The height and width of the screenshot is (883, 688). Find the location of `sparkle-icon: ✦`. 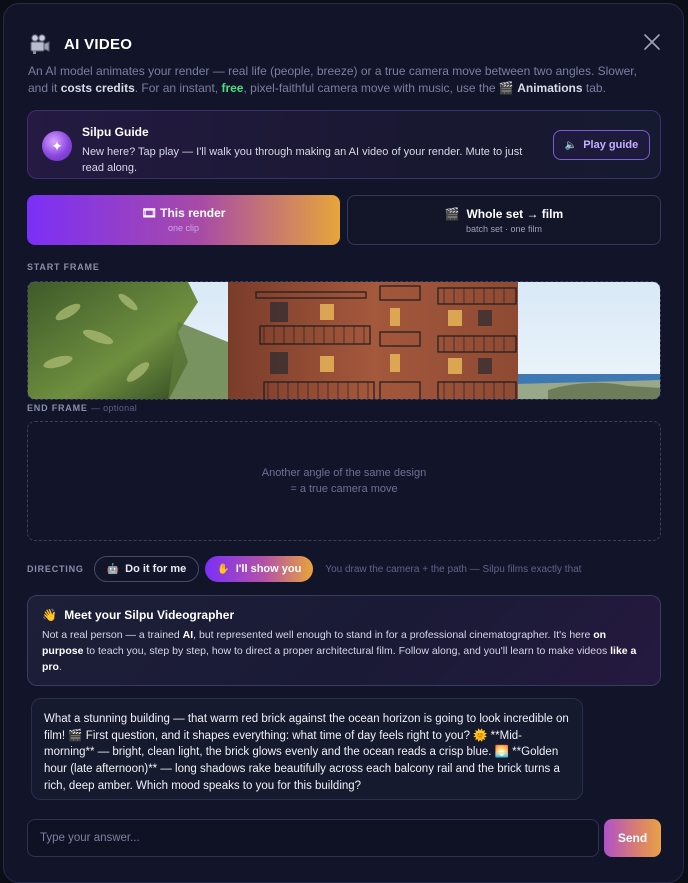

sparkle-icon: ✦ is located at coordinates (57, 146).